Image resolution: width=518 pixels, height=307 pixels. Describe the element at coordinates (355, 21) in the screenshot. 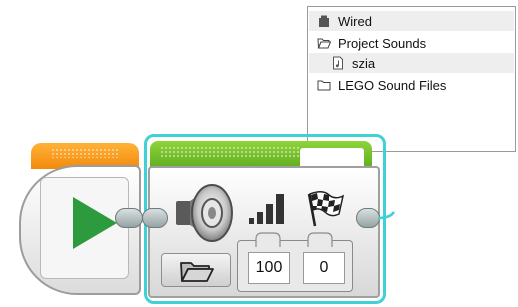

I see `tree-item-label: Wired` at that location.